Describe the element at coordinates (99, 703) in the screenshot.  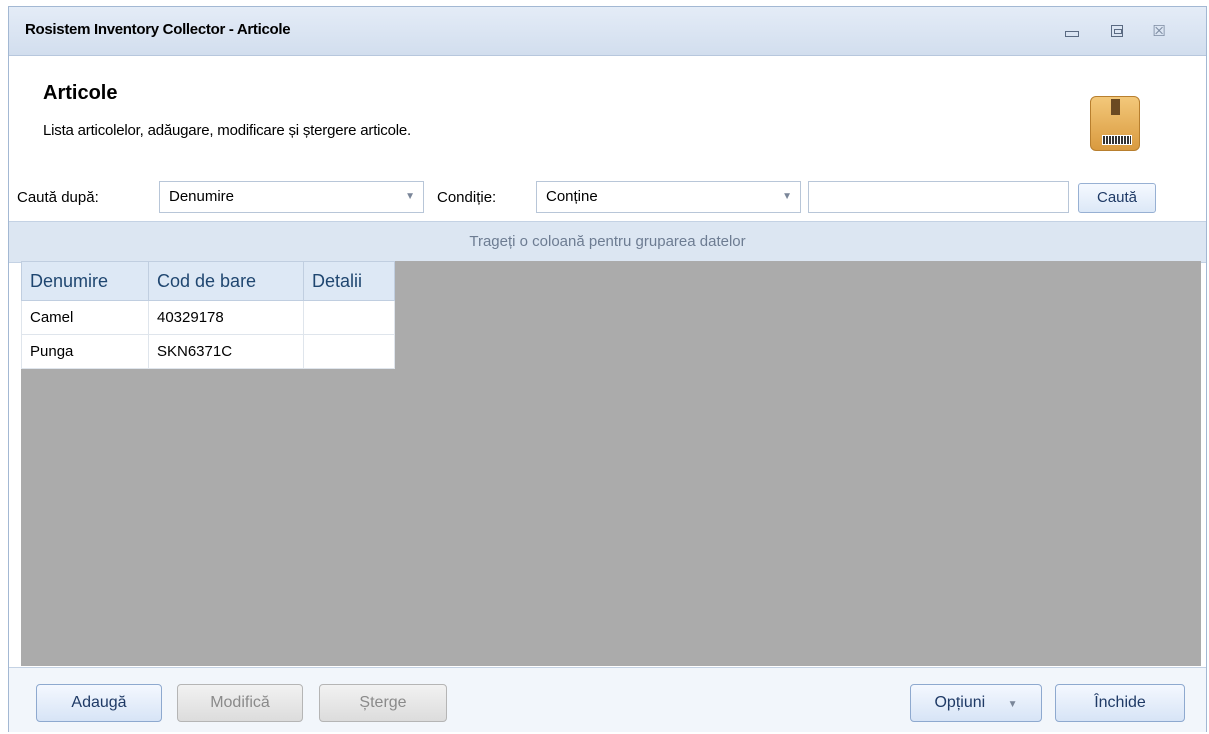
I see `add-button: Adaugă` at that location.